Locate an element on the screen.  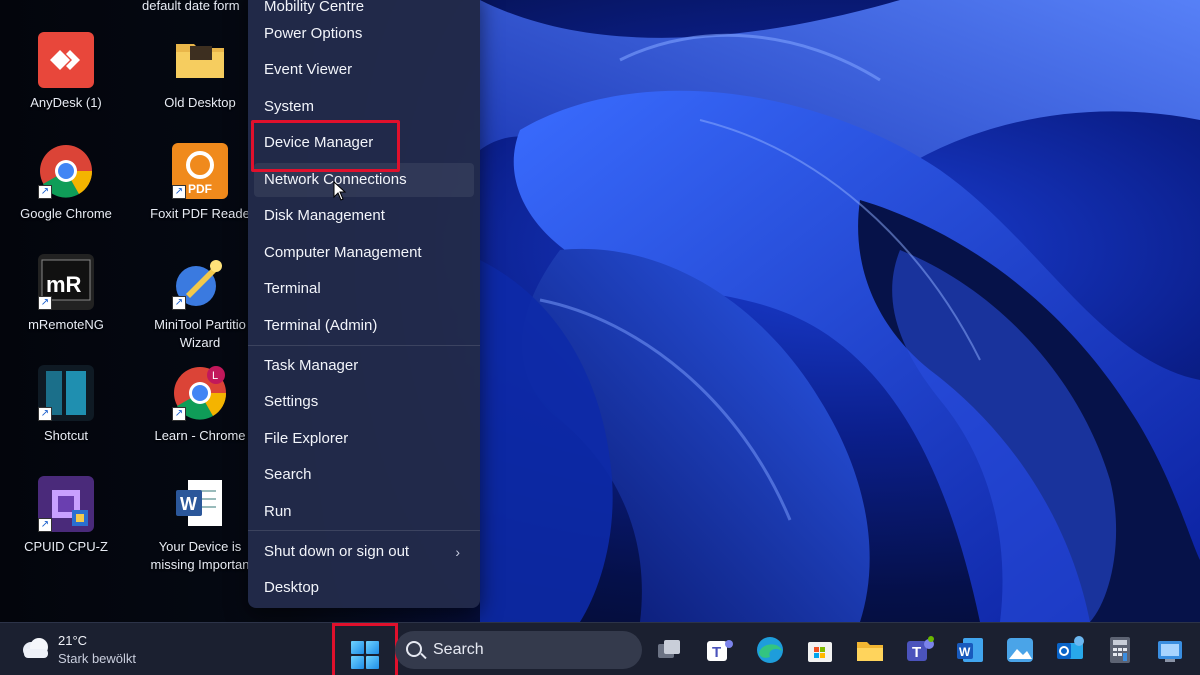
minitool-wizard-icon: ↗ is located at coordinates (200, 282).